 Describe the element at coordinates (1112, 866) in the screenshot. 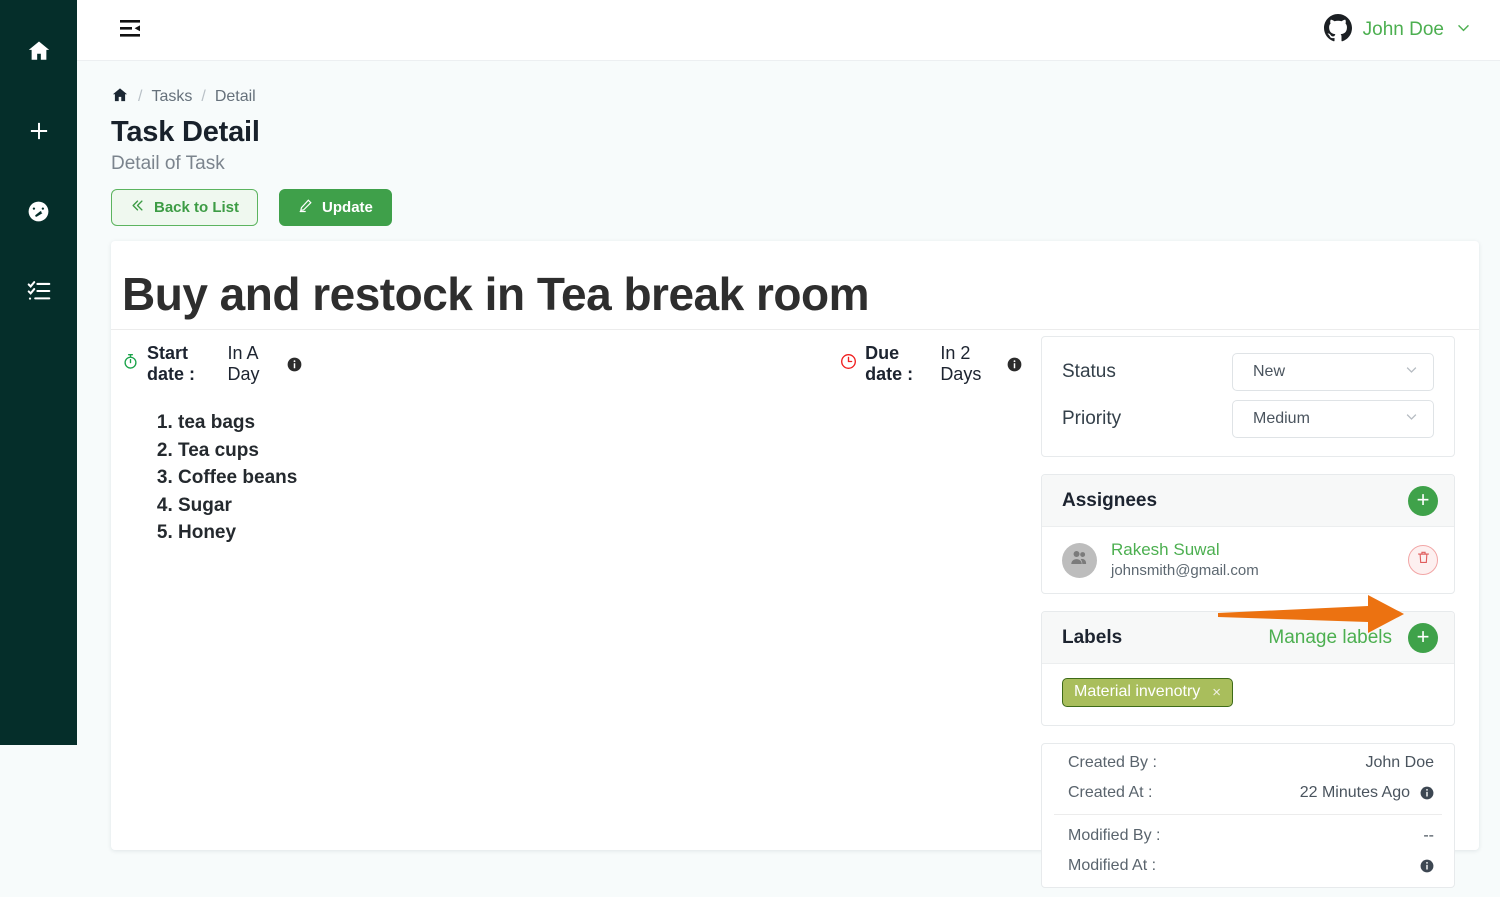

I see `metadata-label: Modified At :` at that location.